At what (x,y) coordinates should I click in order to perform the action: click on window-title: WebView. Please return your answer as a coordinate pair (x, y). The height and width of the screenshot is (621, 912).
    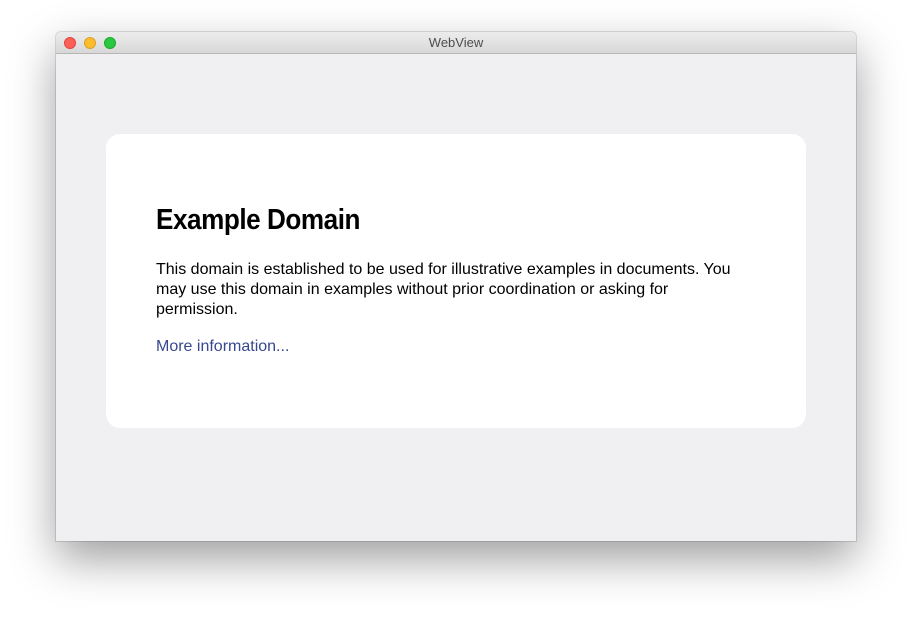
    Looking at the image, I should click on (456, 42).